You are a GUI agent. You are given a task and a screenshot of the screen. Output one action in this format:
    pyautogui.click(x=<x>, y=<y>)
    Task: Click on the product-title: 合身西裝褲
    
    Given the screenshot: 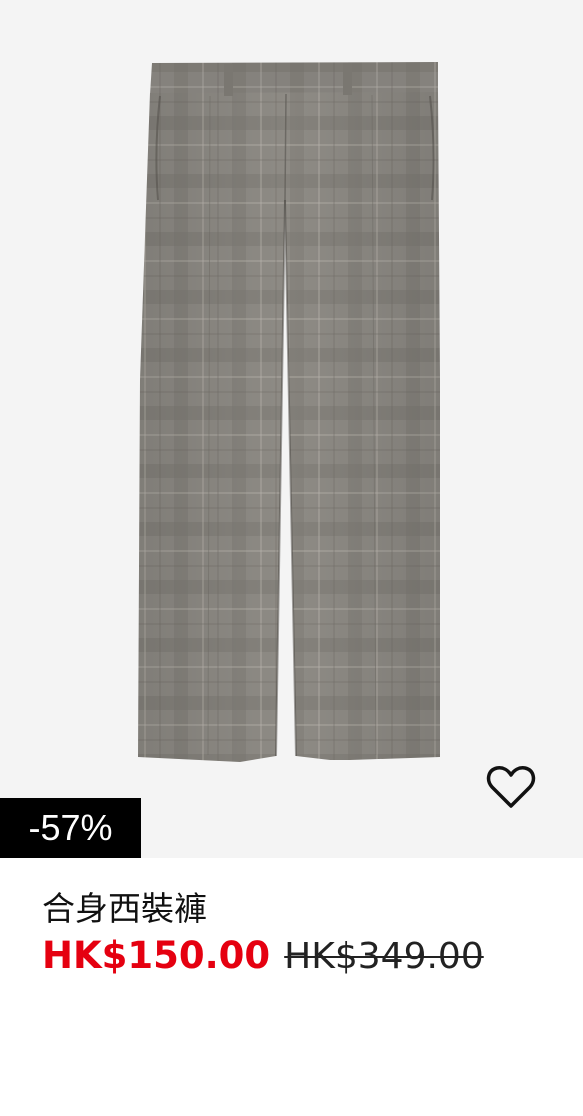 What is the action you would take?
    pyautogui.click(x=124, y=909)
    